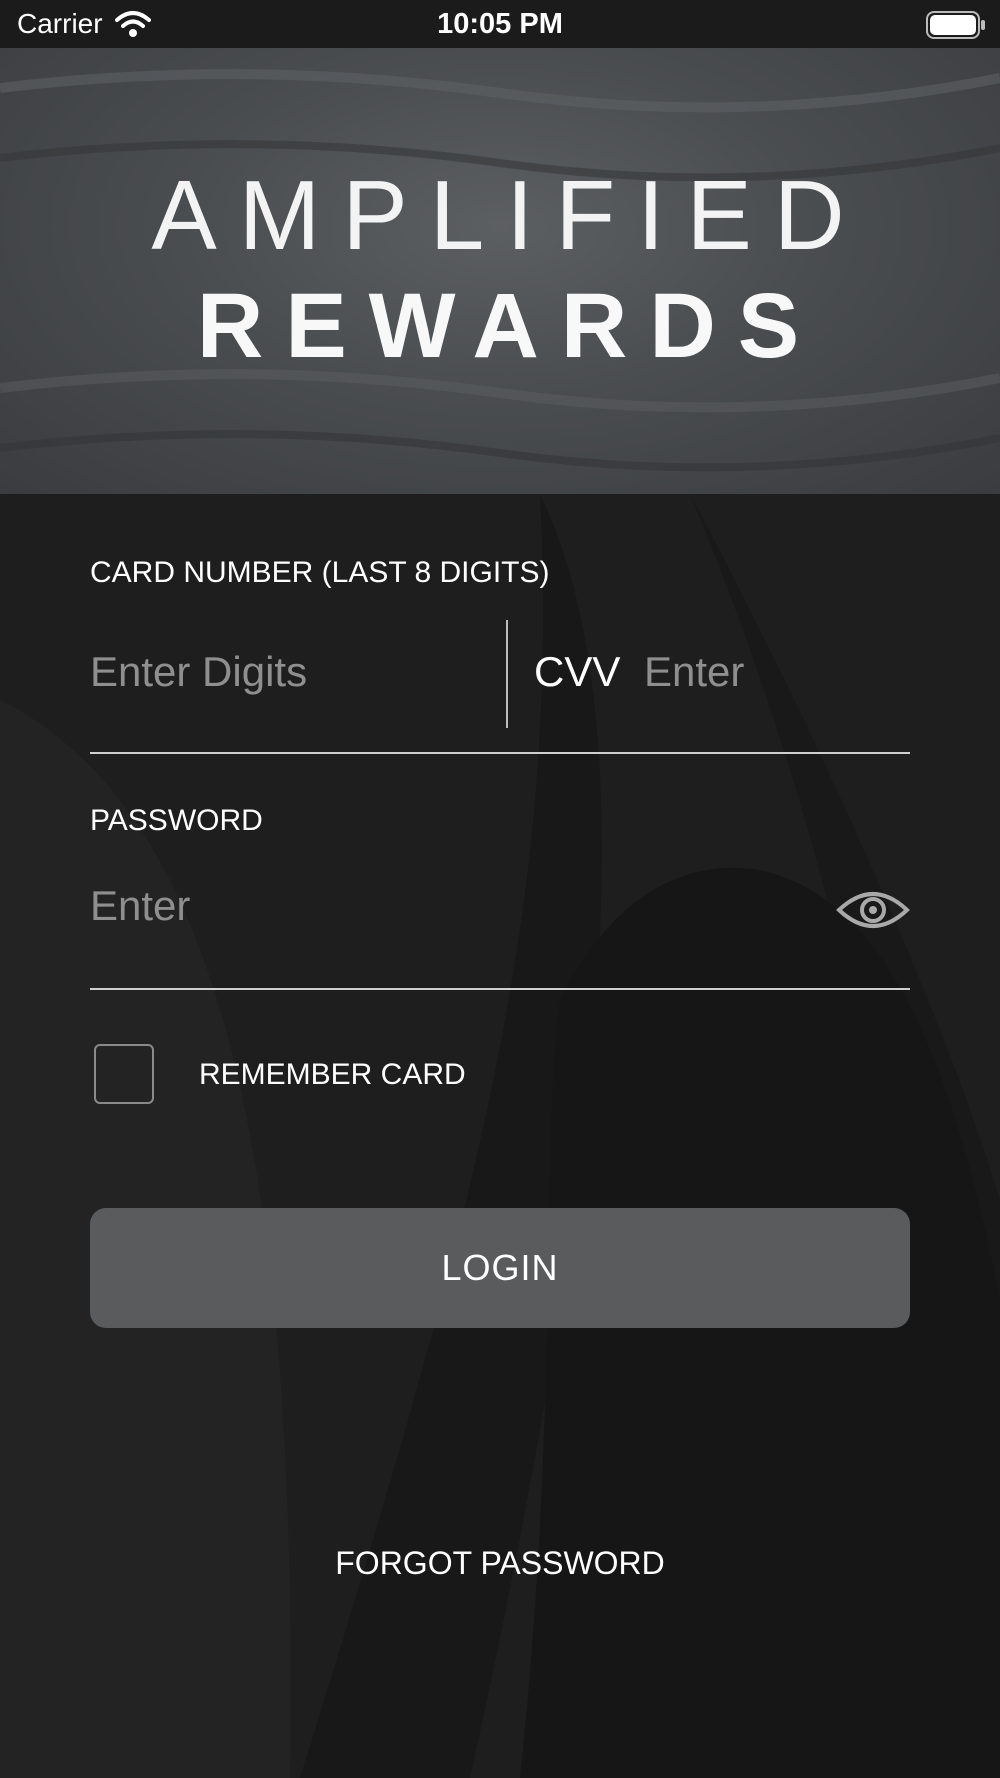 This screenshot has height=1778, width=1000. I want to click on status-time: 10:05 PM, so click(500, 24).